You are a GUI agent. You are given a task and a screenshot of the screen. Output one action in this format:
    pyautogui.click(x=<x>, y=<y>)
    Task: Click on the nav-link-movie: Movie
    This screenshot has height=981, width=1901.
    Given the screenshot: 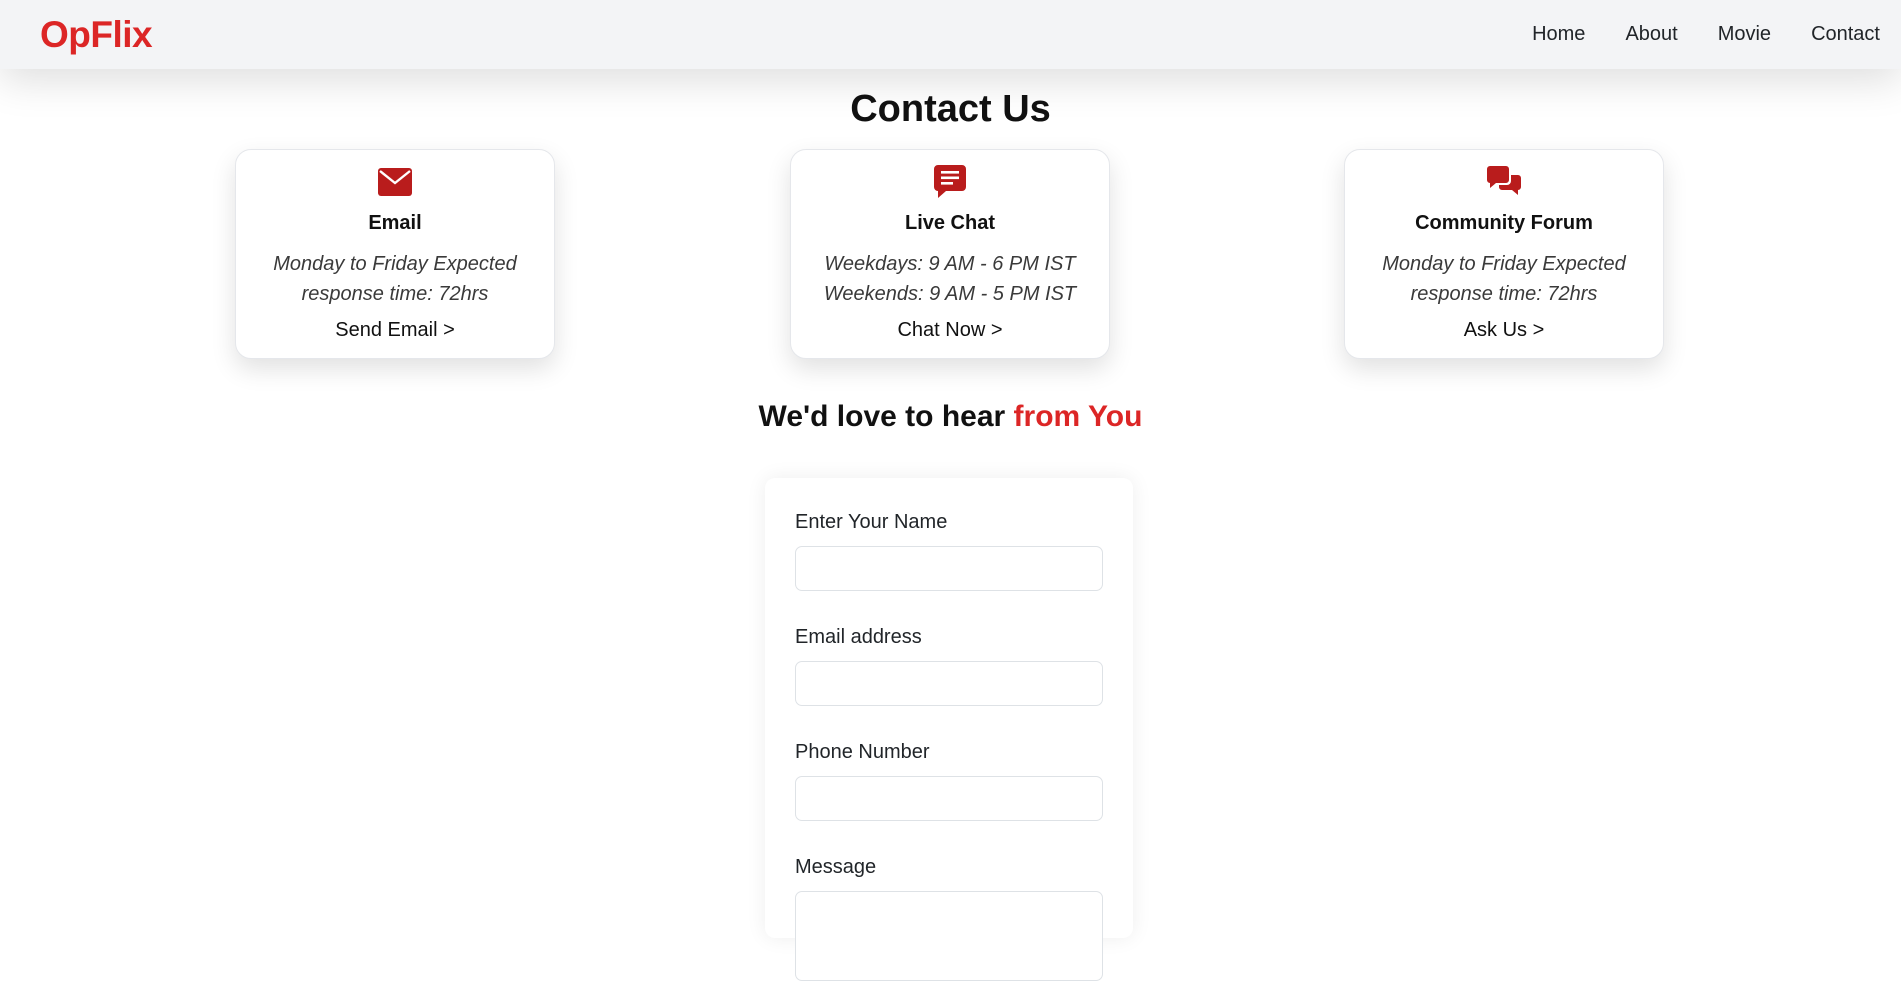 What is the action you would take?
    pyautogui.click(x=1744, y=34)
    